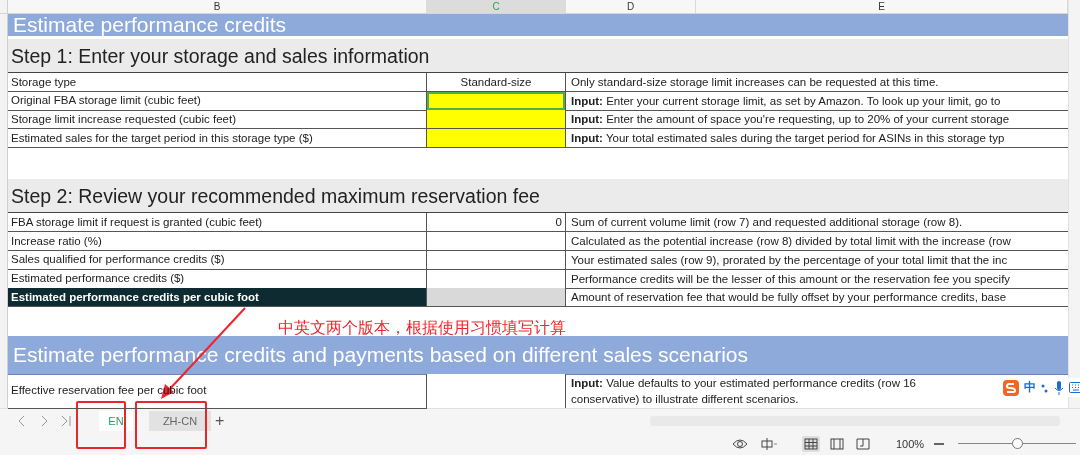 The width and height of the screenshot is (1080, 455). Describe the element at coordinates (217, 260) in the screenshot. I see `row-label: Sales qualified for performance credits ($)` at that location.